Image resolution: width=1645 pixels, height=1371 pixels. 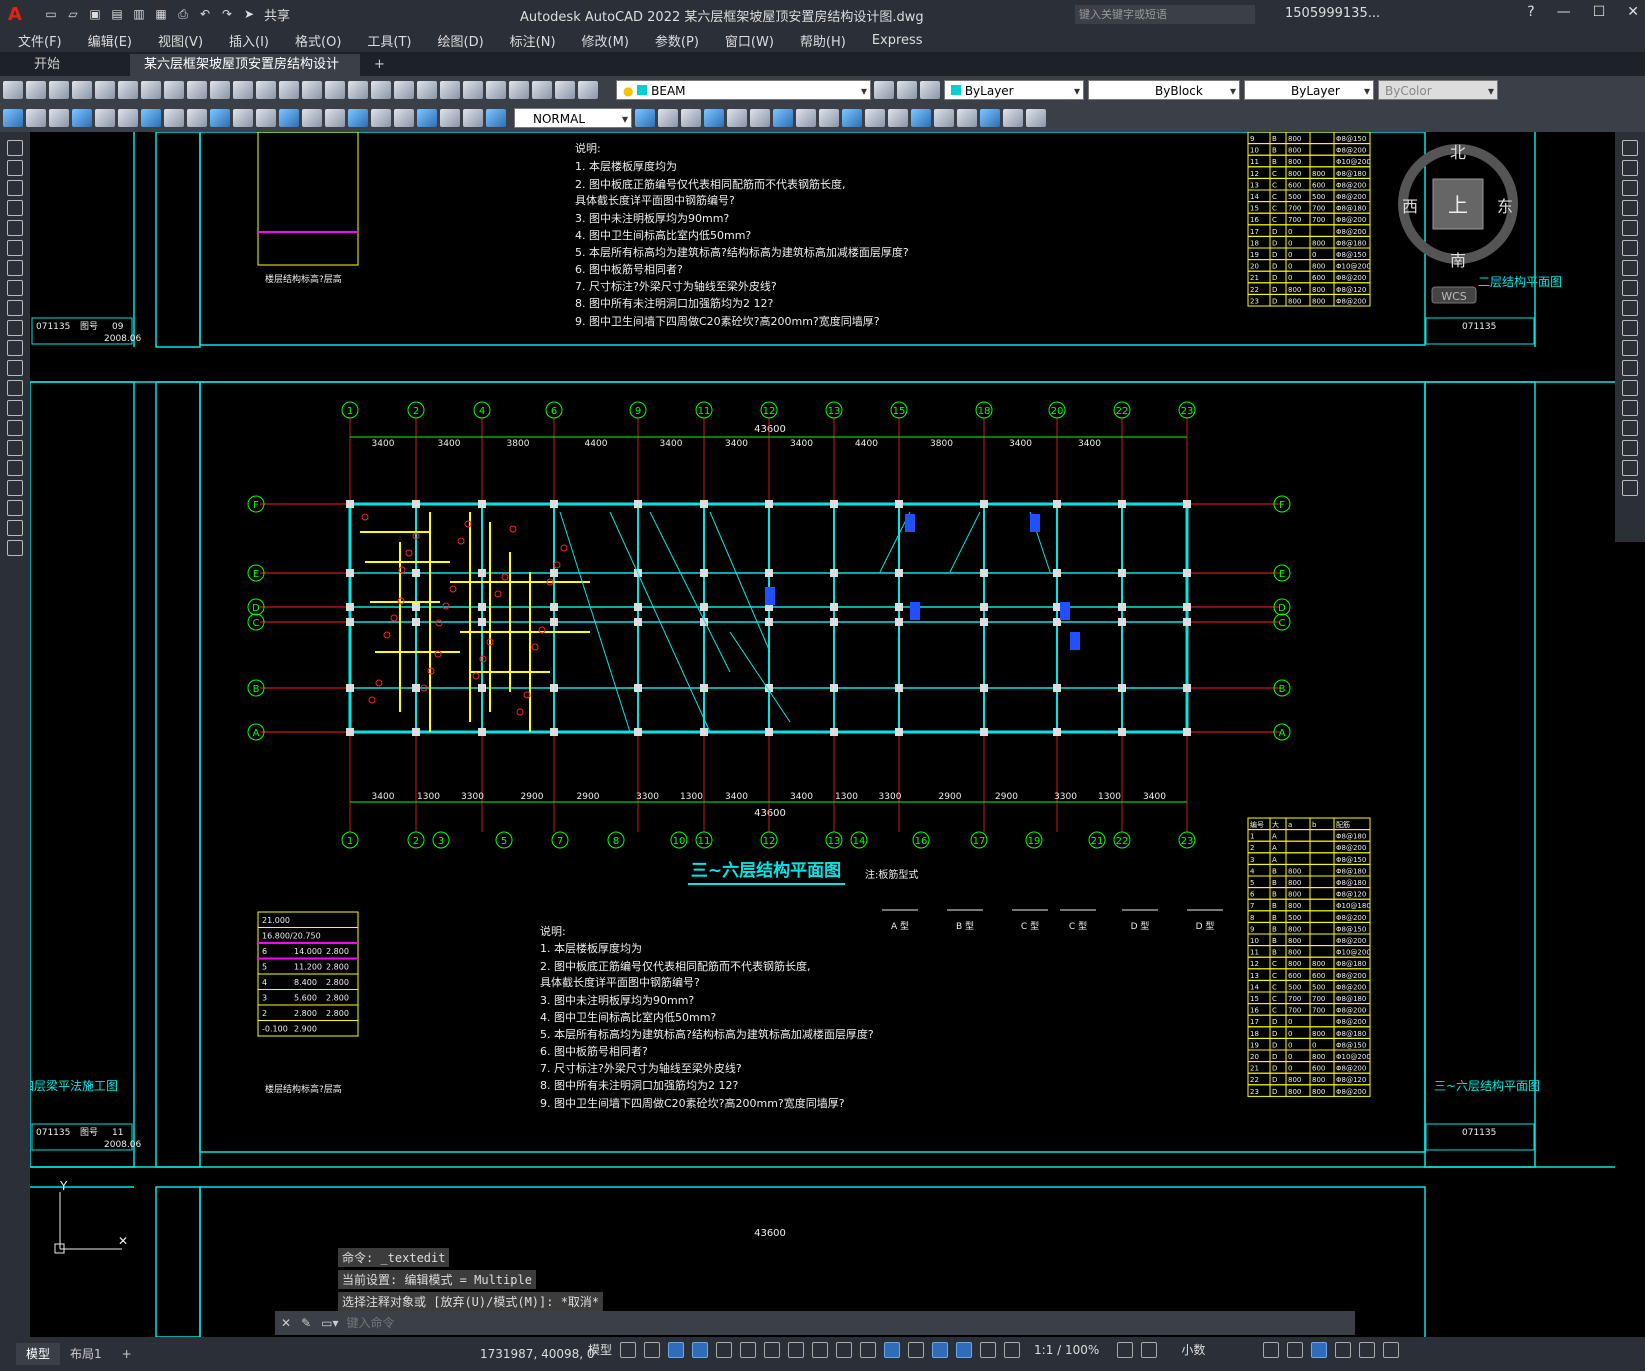 I want to click on std-tool-10-icon, so click(x=243, y=90).